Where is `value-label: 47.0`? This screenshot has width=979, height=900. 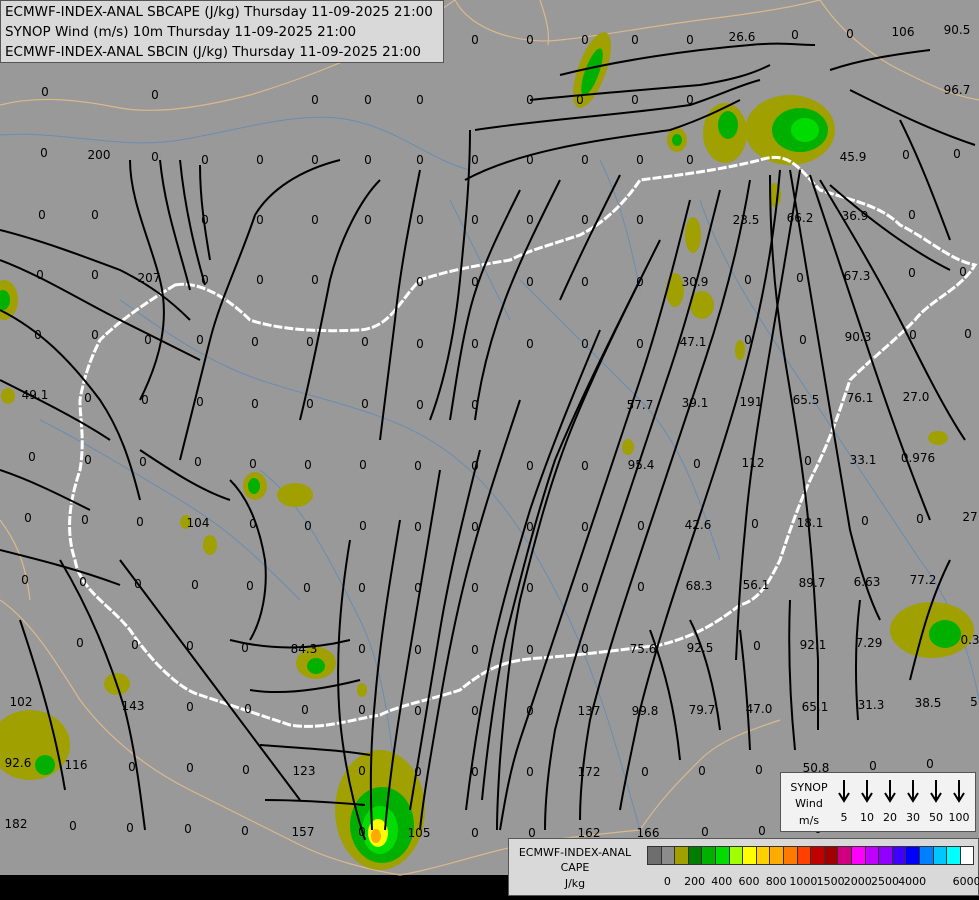
value-label: 47.0 is located at coordinates (759, 709).